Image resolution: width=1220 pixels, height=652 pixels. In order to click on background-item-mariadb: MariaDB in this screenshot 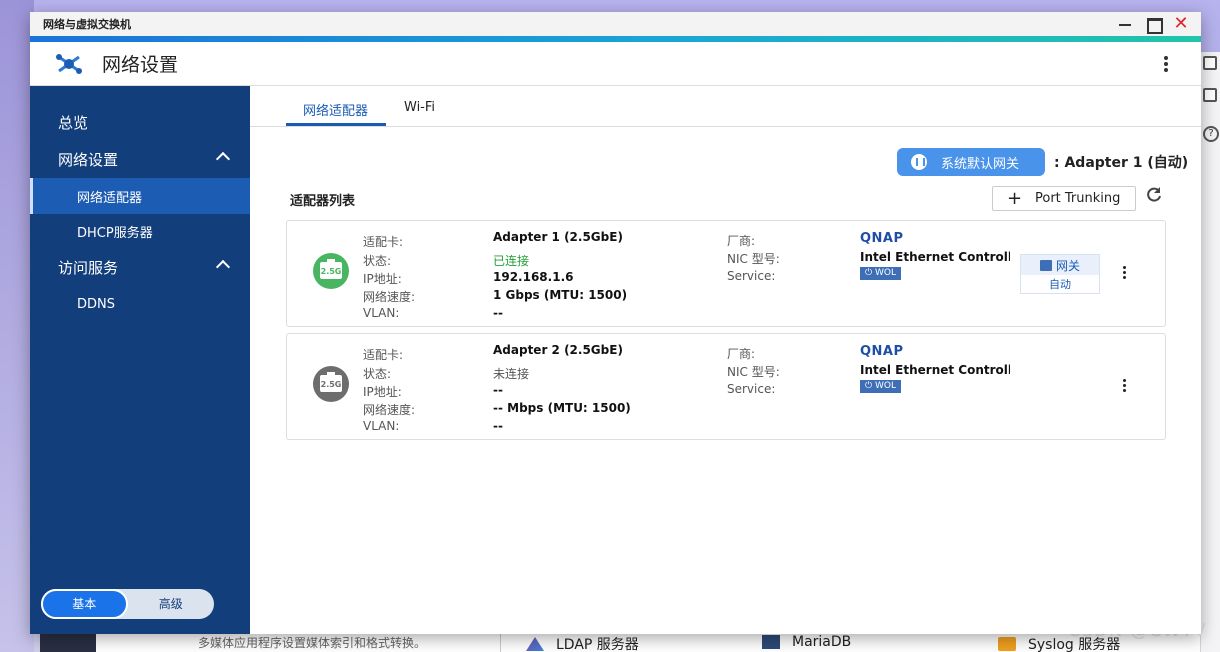, I will do `click(806, 642)`.